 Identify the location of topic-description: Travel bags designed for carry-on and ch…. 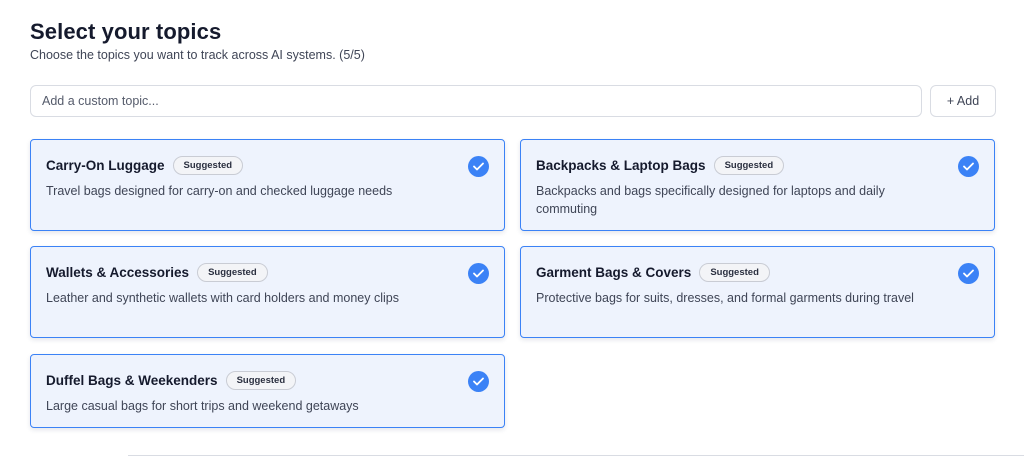
(219, 191).